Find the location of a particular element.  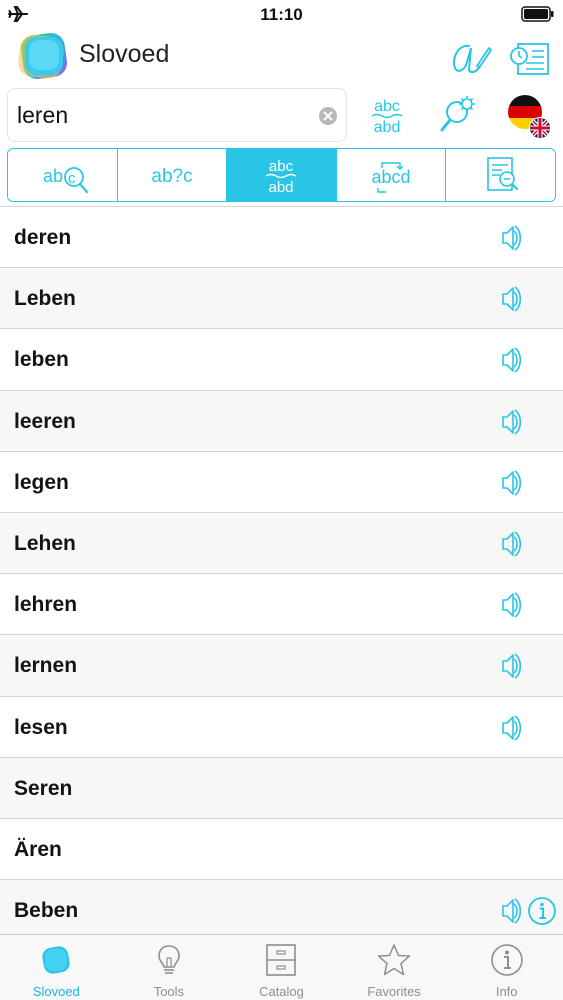

pattern-search-icon: ab?c is located at coordinates (171, 176).